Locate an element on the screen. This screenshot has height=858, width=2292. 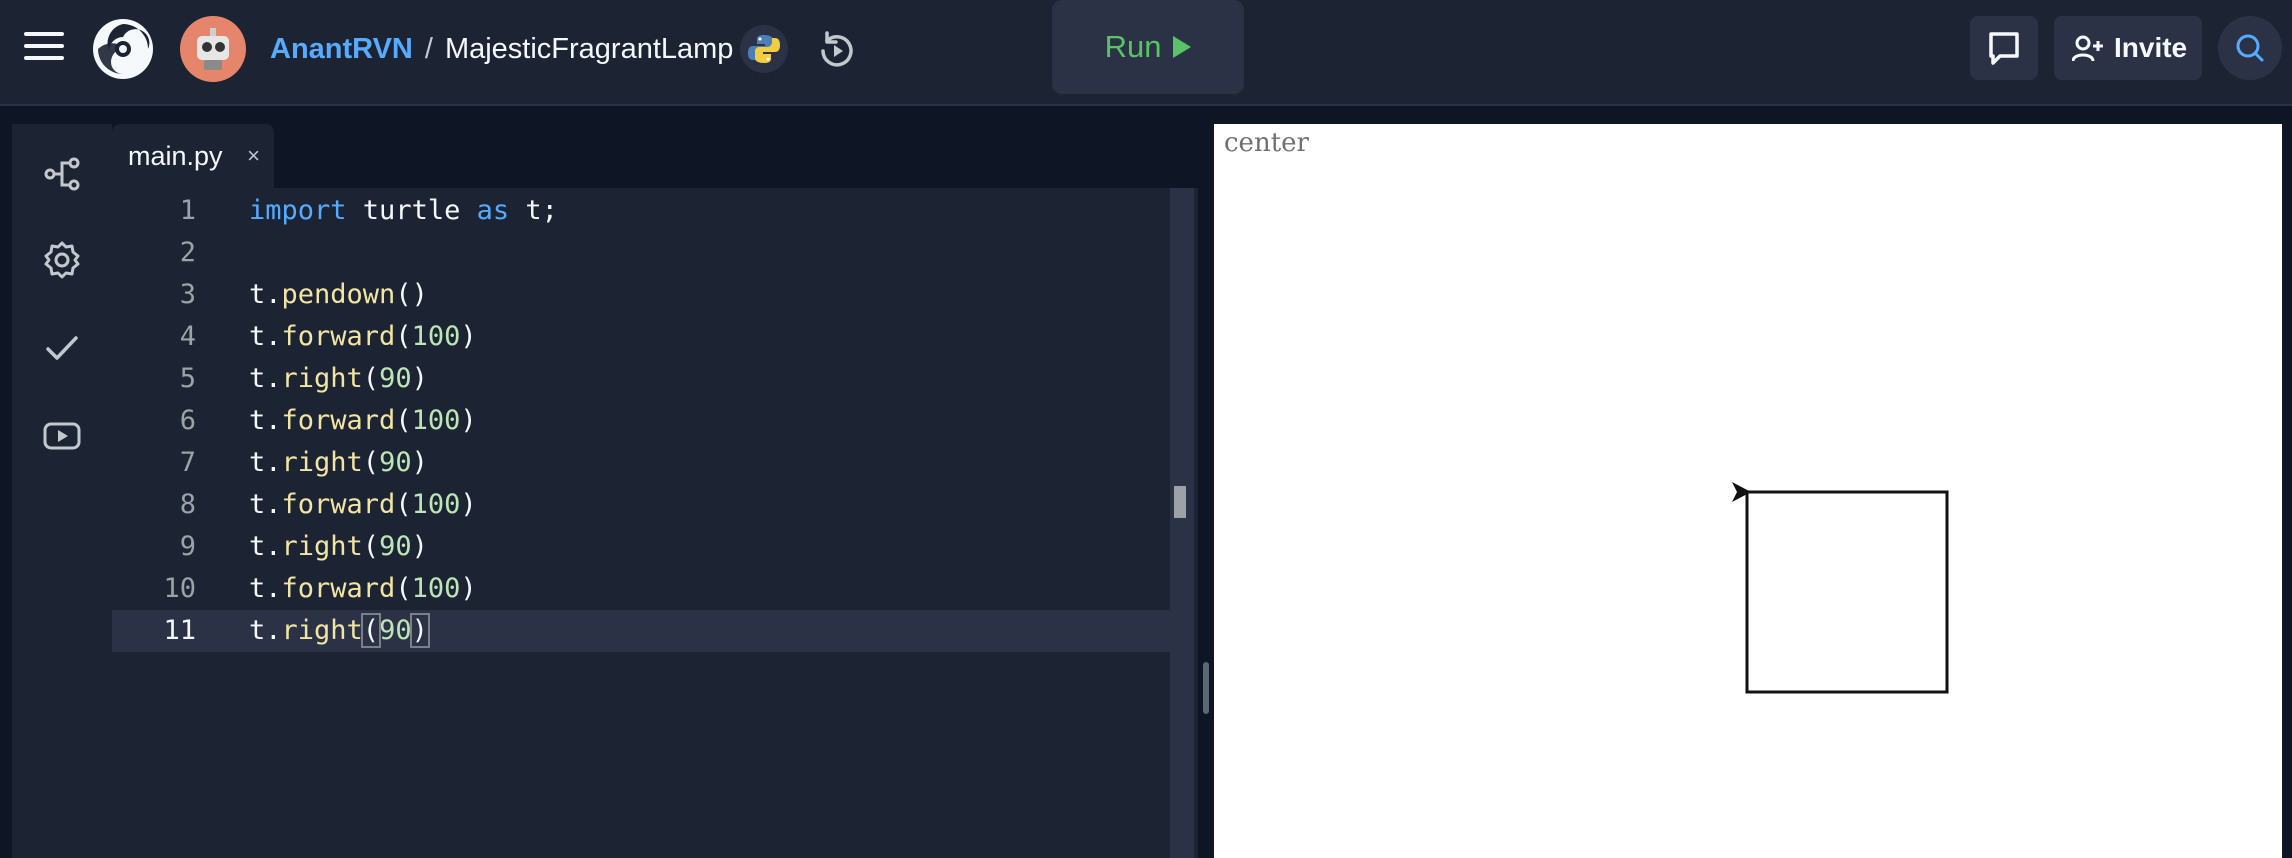
line-number: 5 is located at coordinates (187, 378).